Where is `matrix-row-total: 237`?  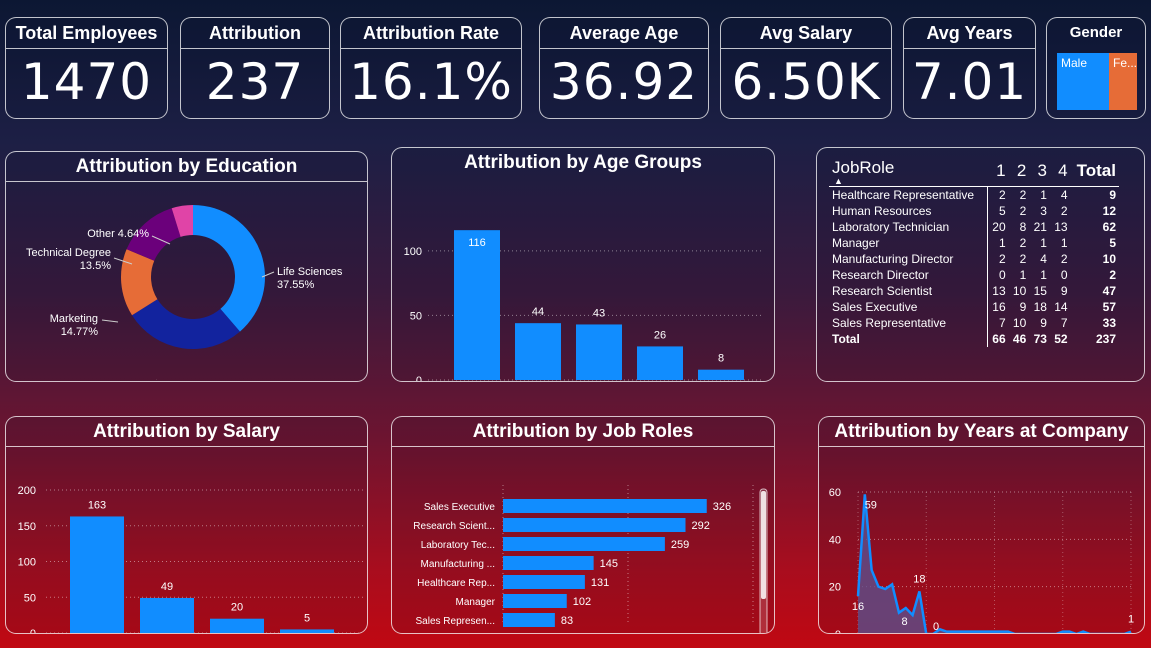 matrix-row-total: 237 is located at coordinates (1105, 339).